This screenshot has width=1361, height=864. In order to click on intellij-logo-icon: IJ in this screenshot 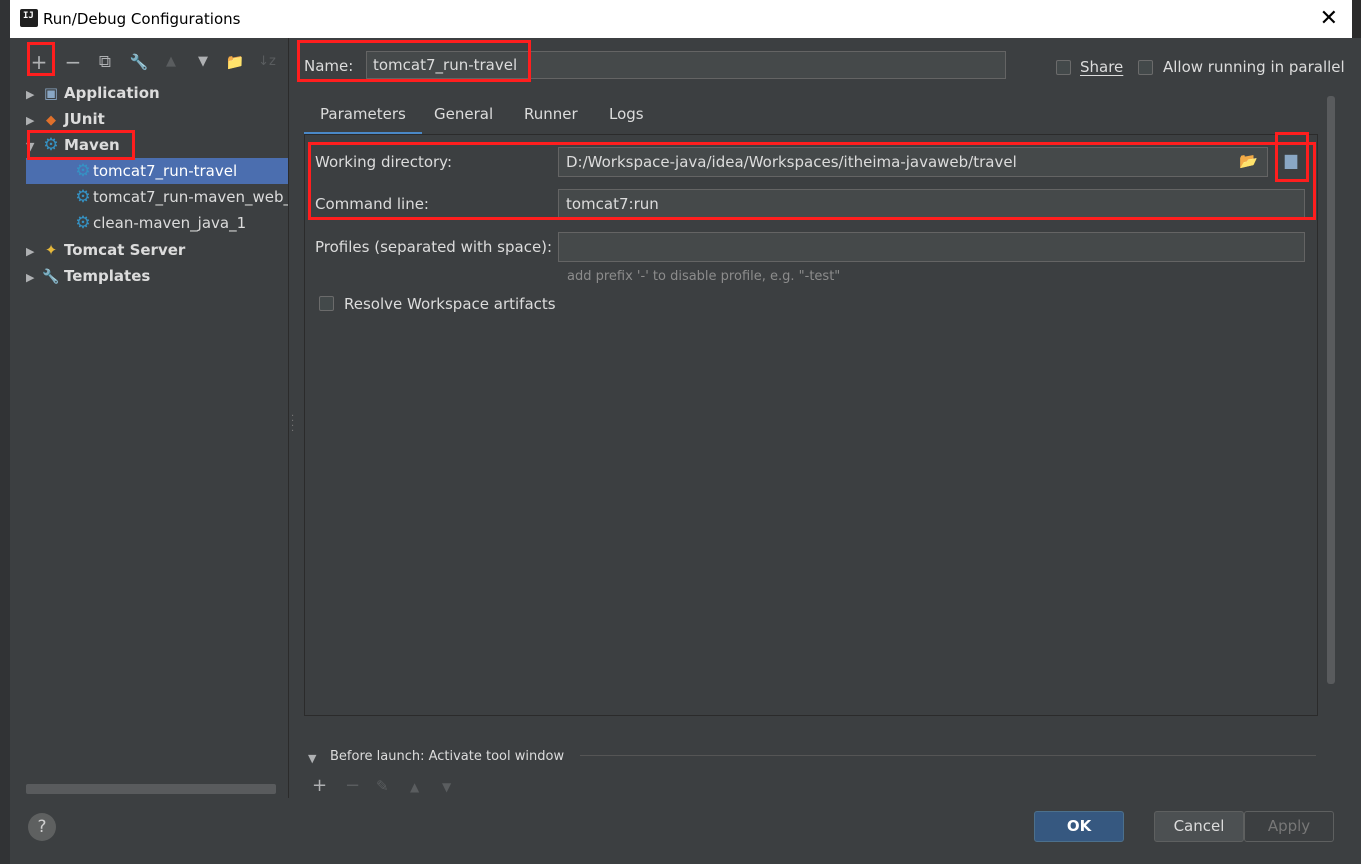, I will do `click(29, 18)`.